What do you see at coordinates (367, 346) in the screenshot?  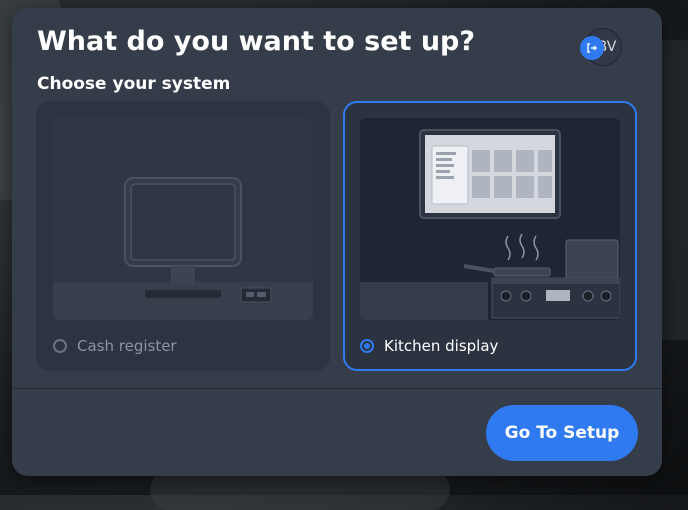 I see `kitchen-display-radio` at bounding box center [367, 346].